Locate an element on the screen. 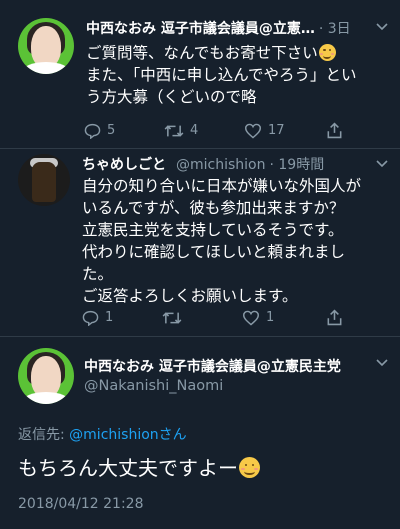 Image resolution: width=400 pixels, height=529 pixels. avatar-figure is located at coordinates (44, 182).